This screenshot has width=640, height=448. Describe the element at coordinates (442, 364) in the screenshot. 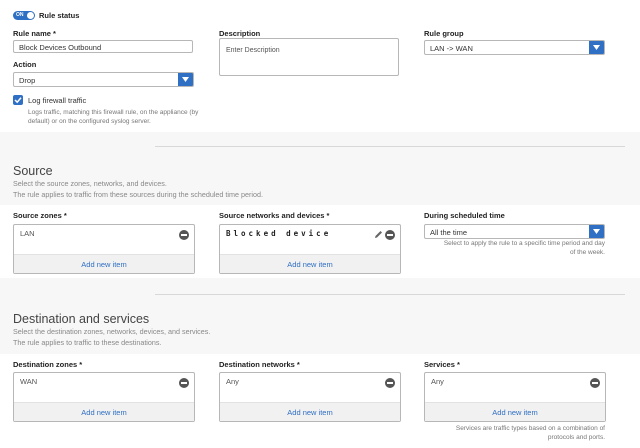

I see `services-label: Services *` at that location.